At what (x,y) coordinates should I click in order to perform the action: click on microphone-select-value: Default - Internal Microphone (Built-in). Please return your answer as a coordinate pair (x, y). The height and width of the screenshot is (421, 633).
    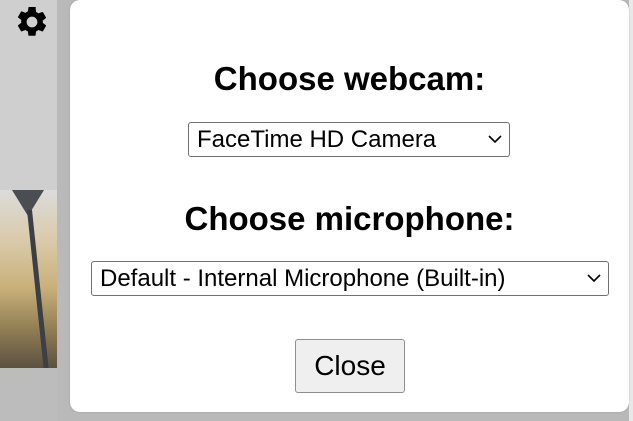
    Looking at the image, I should click on (303, 278).